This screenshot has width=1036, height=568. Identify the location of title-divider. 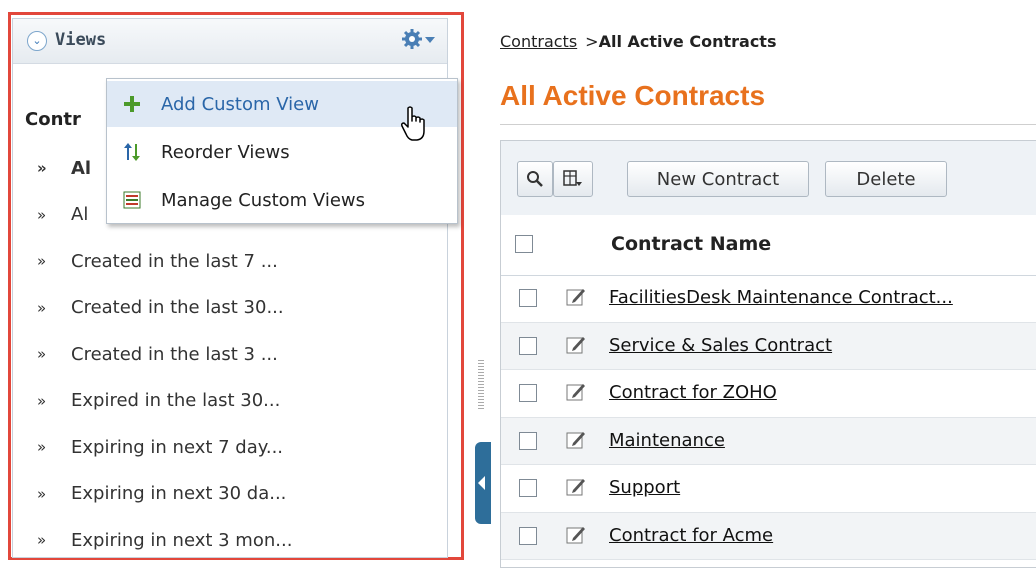
(768, 124).